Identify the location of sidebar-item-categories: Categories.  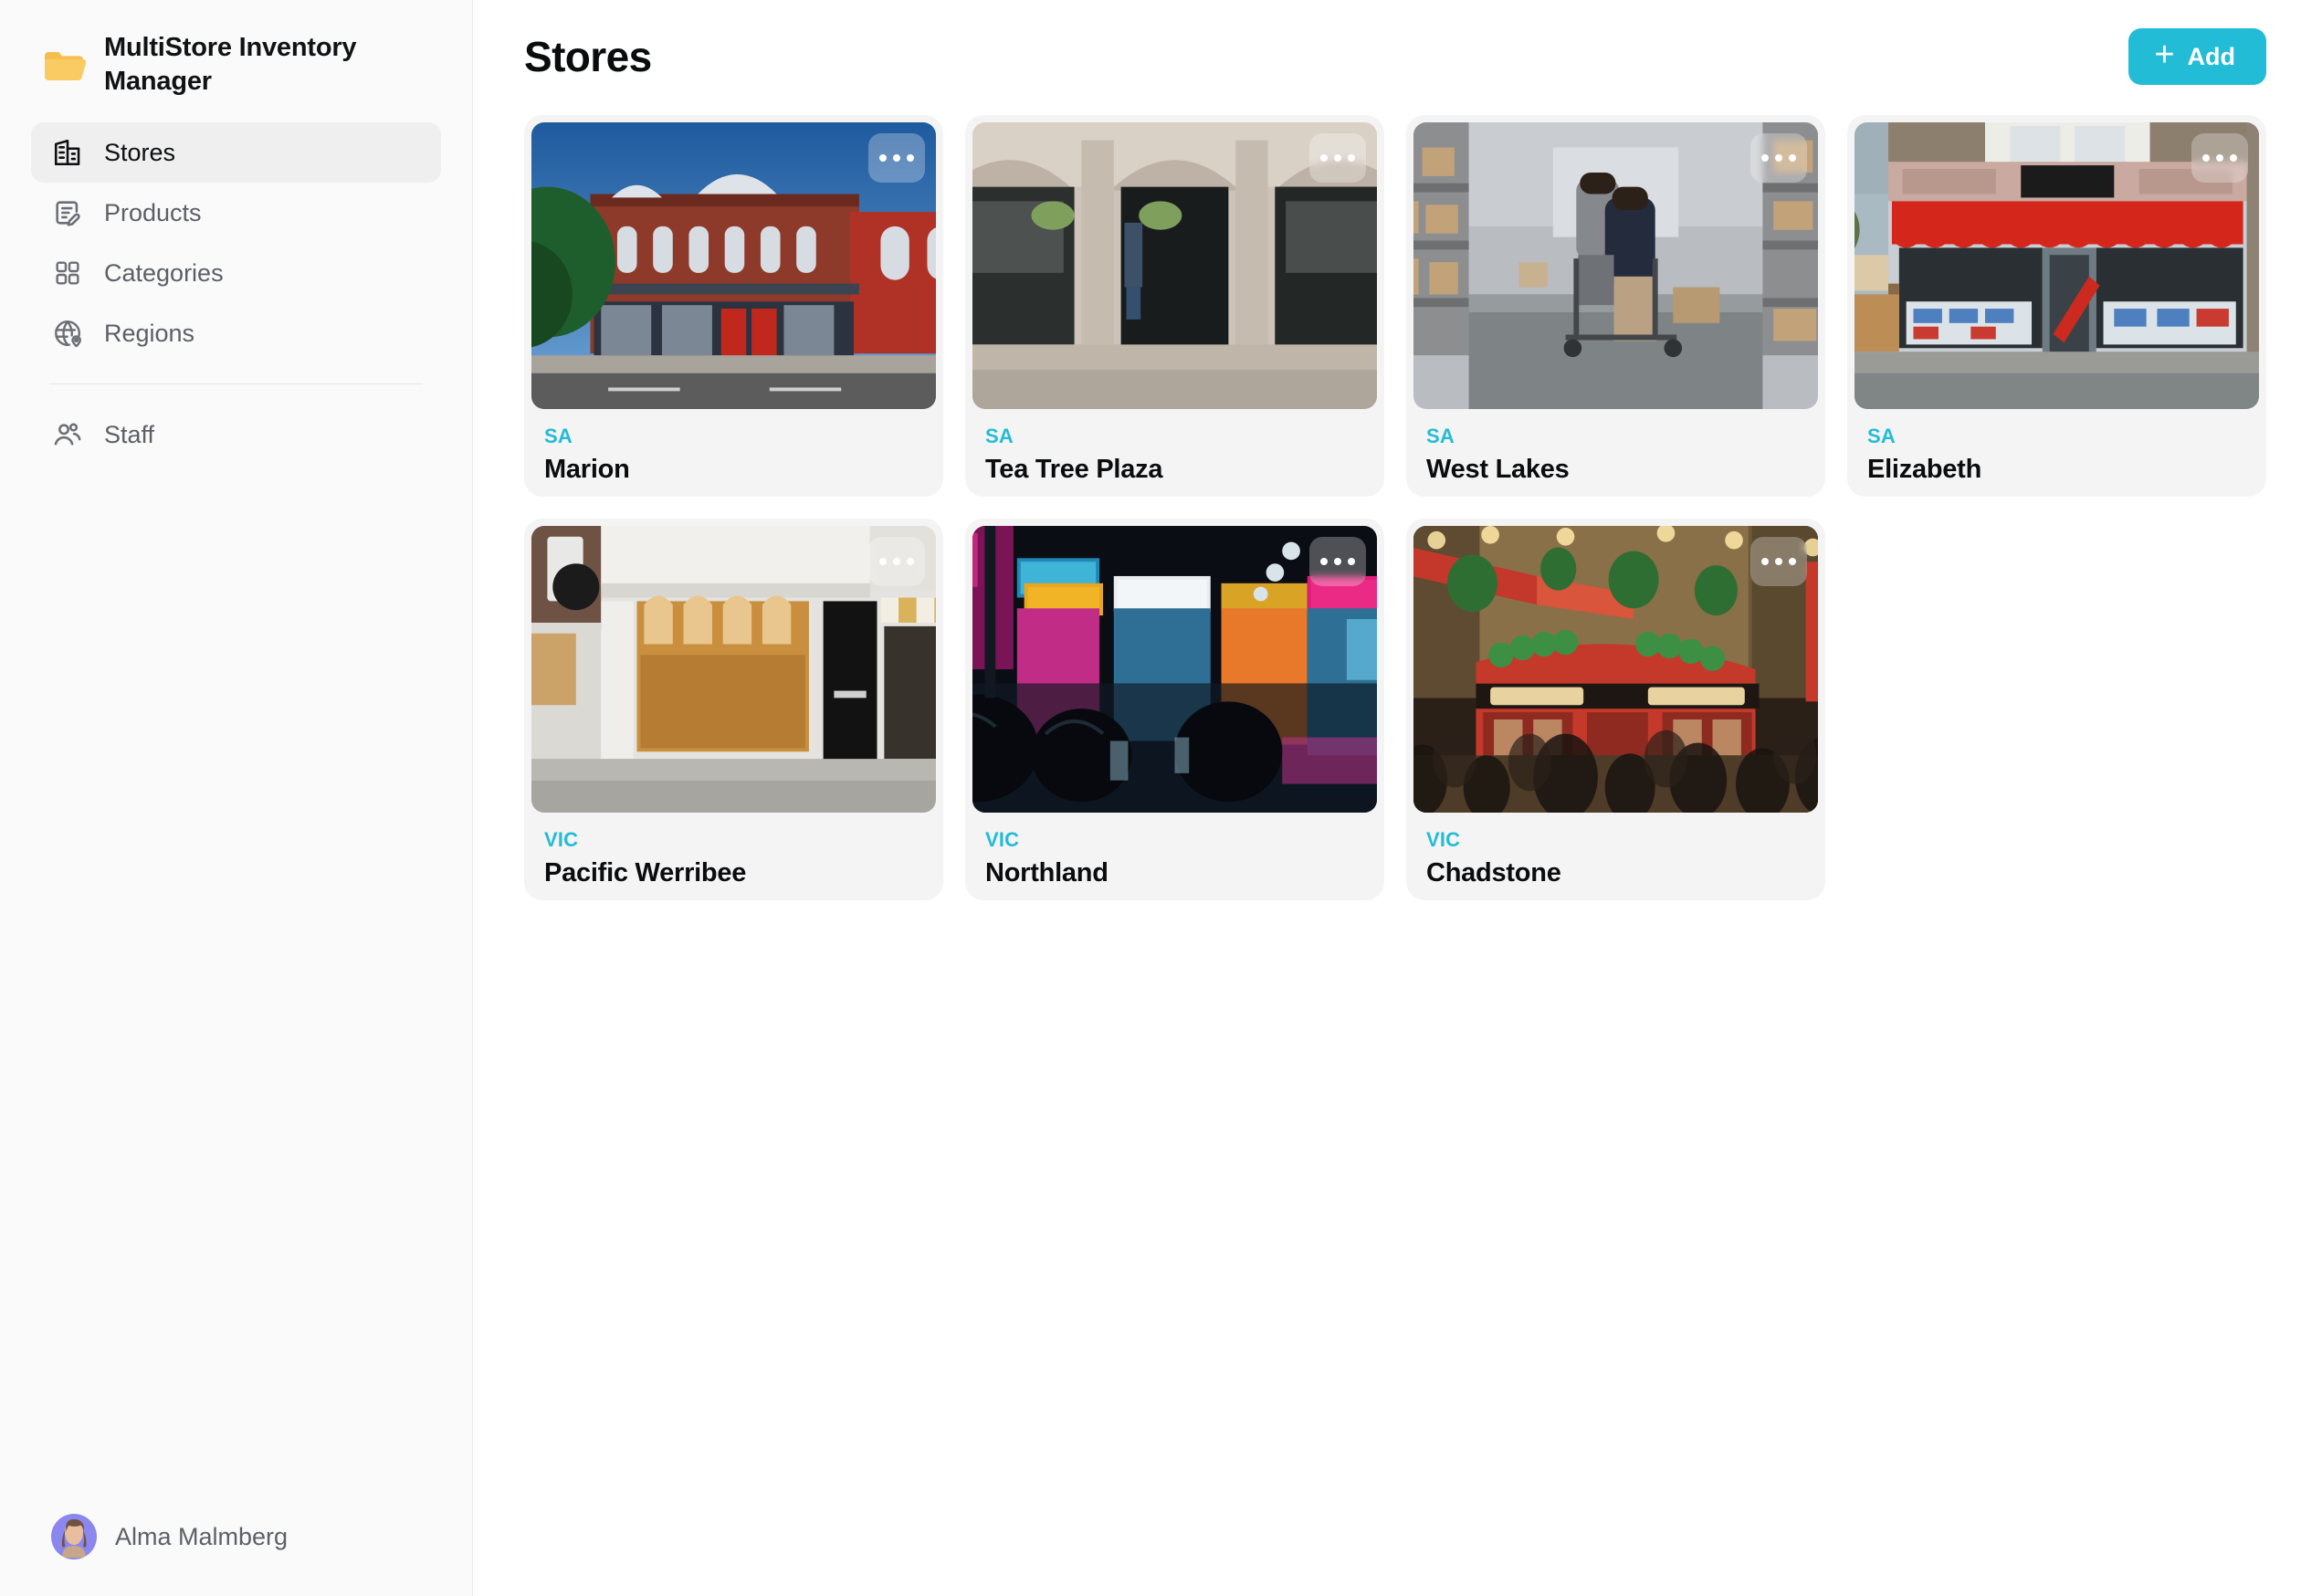
(236, 273).